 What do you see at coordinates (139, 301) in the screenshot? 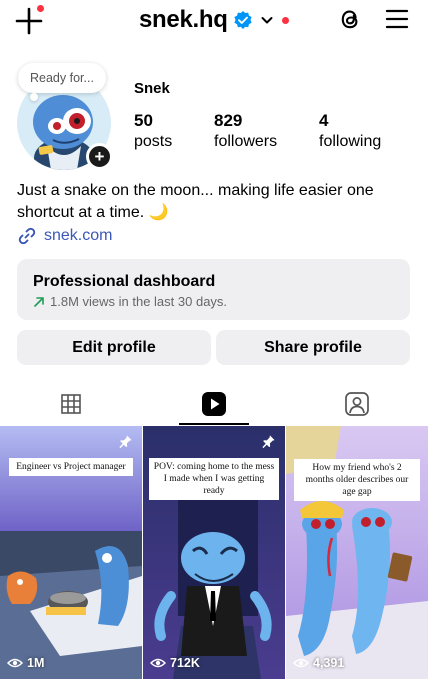
I see `dashboard-subtitle: 1.8M views in the last 30 days.` at bounding box center [139, 301].